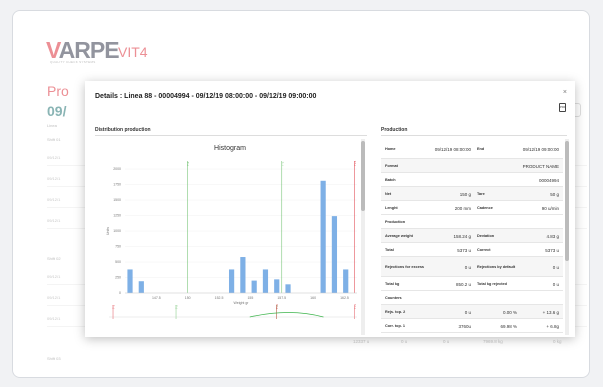  What do you see at coordinates (465, 194) in the screenshot?
I see `row-value: 150 g` at bounding box center [465, 194].